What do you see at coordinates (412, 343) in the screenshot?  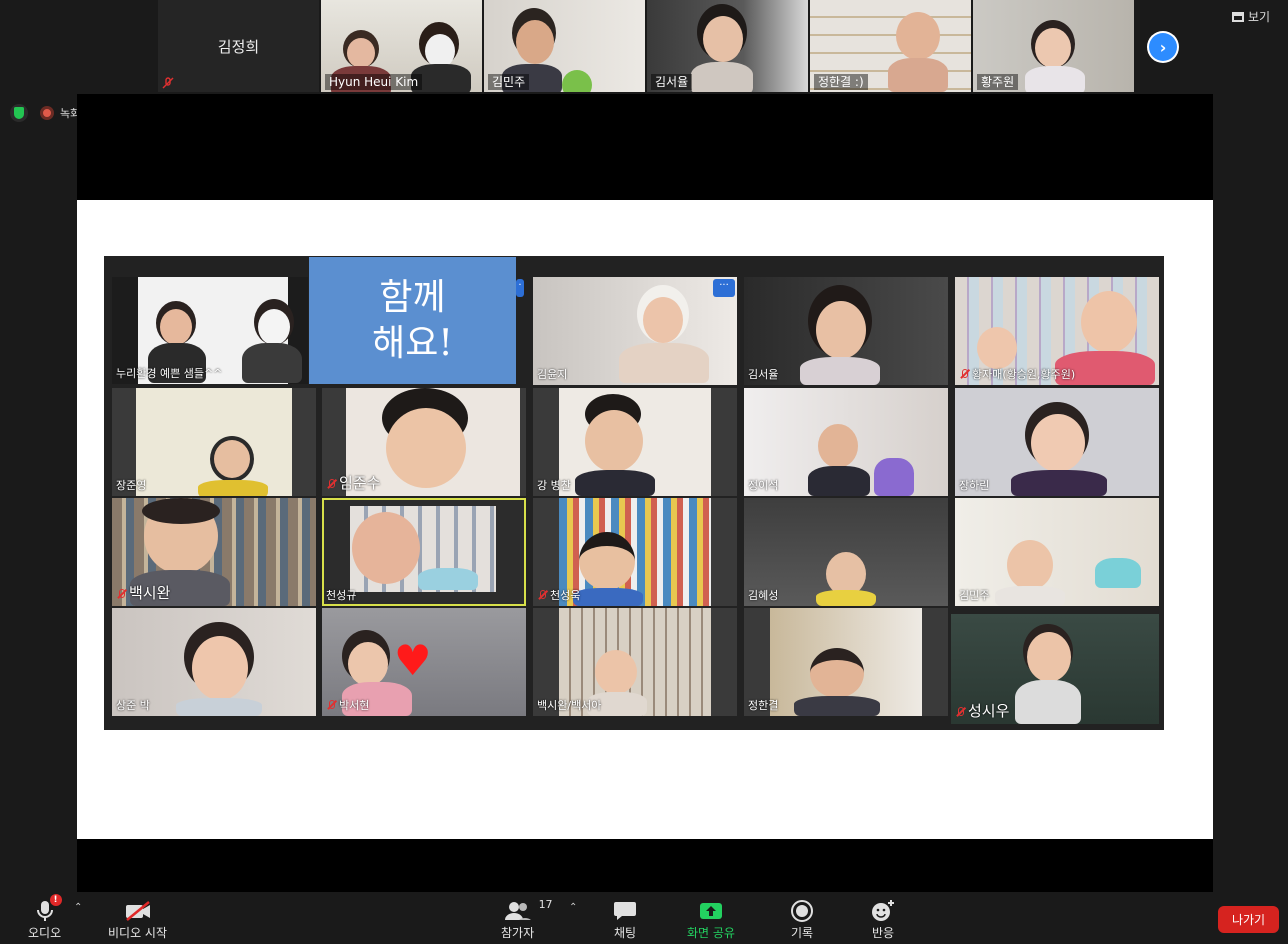 I see `card-line-2: 해요!` at bounding box center [412, 343].